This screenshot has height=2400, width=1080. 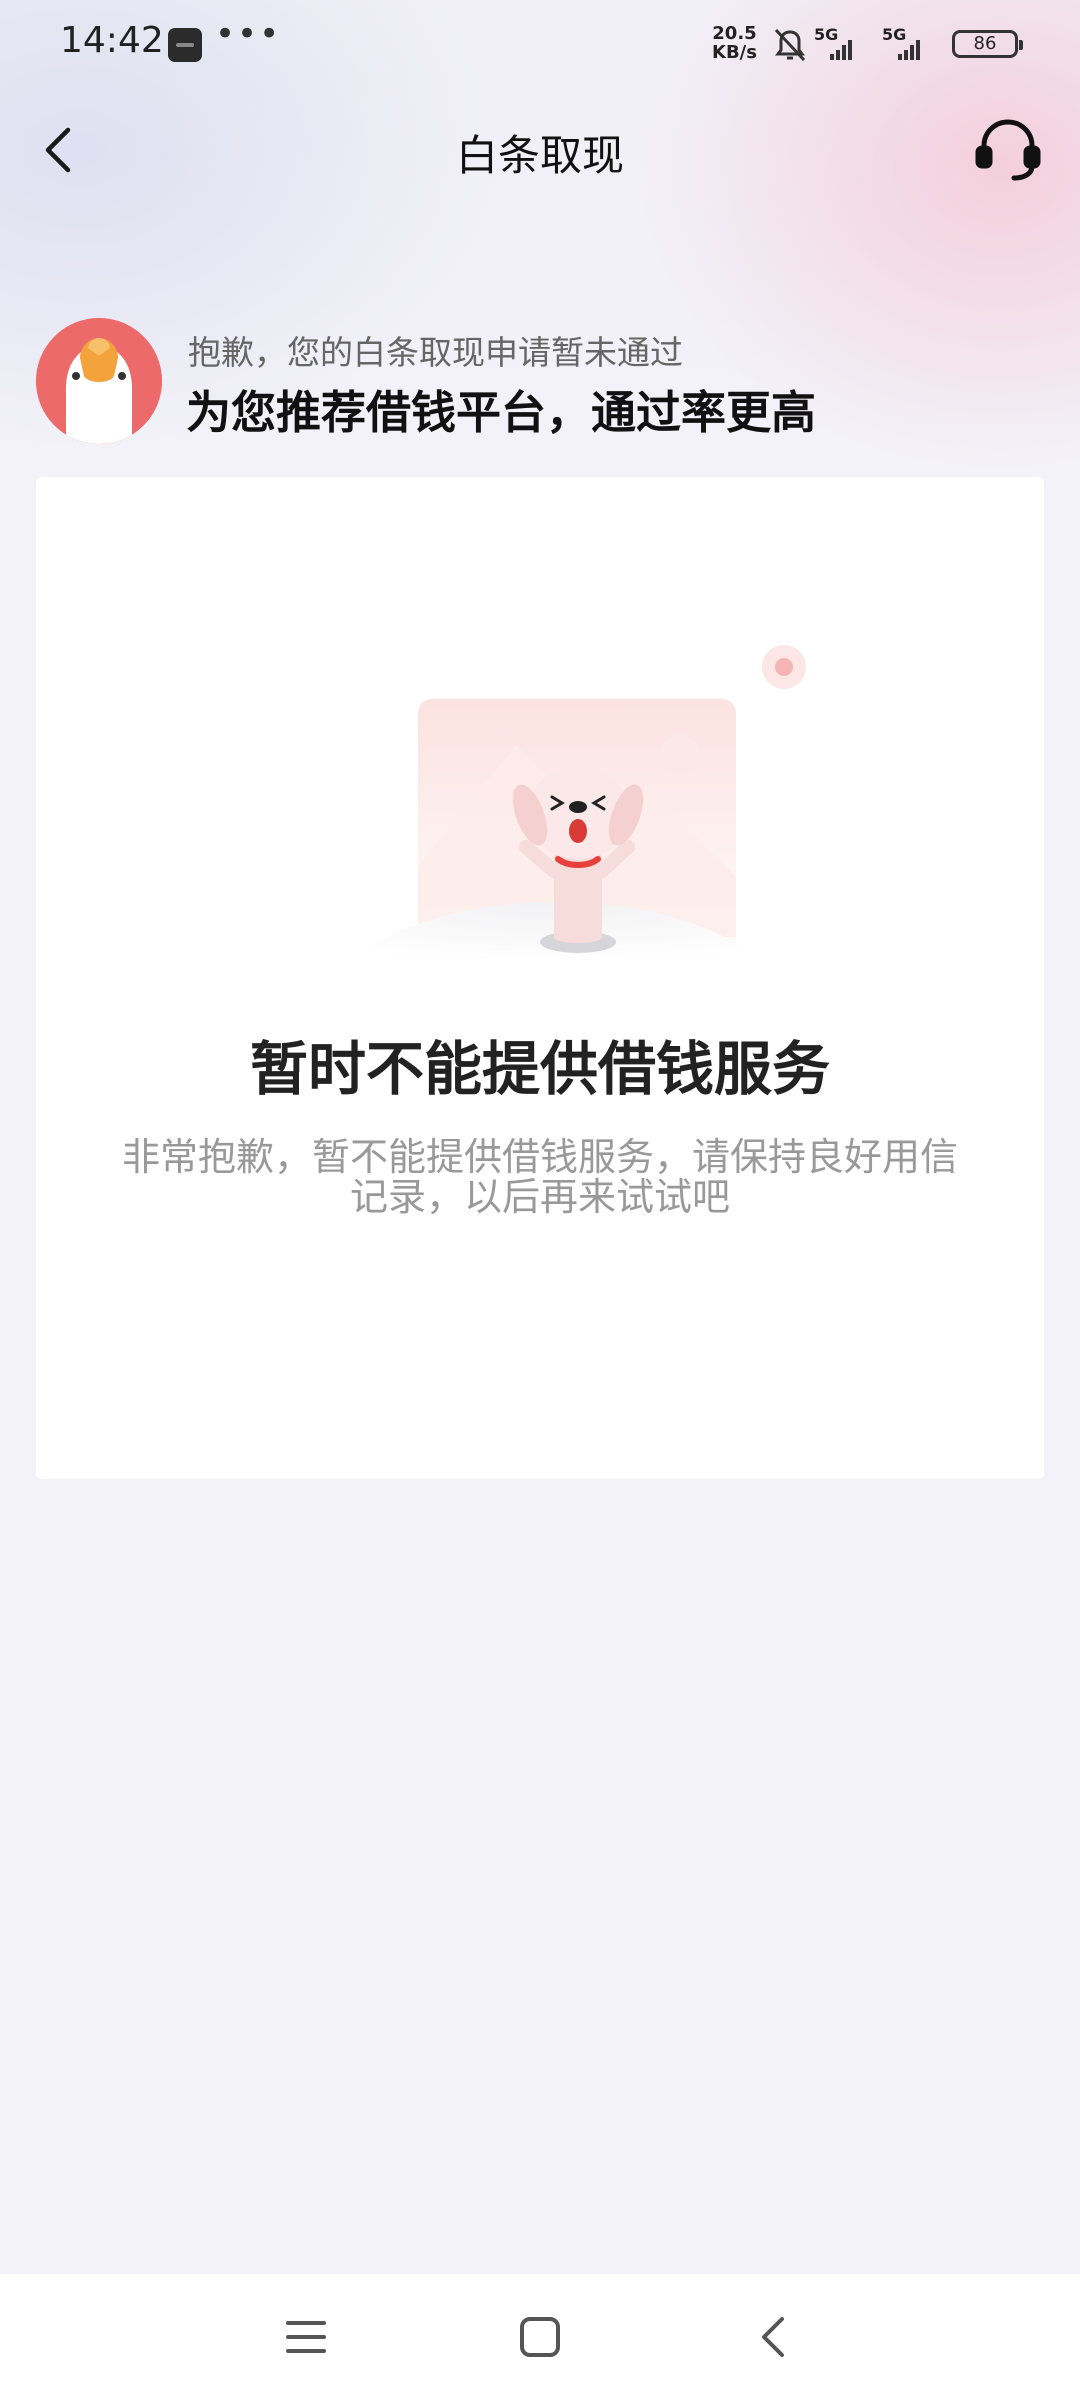 What do you see at coordinates (894, 34) in the screenshot?
I see `signal-2-label: 5G` at bounding box center [894, 34].